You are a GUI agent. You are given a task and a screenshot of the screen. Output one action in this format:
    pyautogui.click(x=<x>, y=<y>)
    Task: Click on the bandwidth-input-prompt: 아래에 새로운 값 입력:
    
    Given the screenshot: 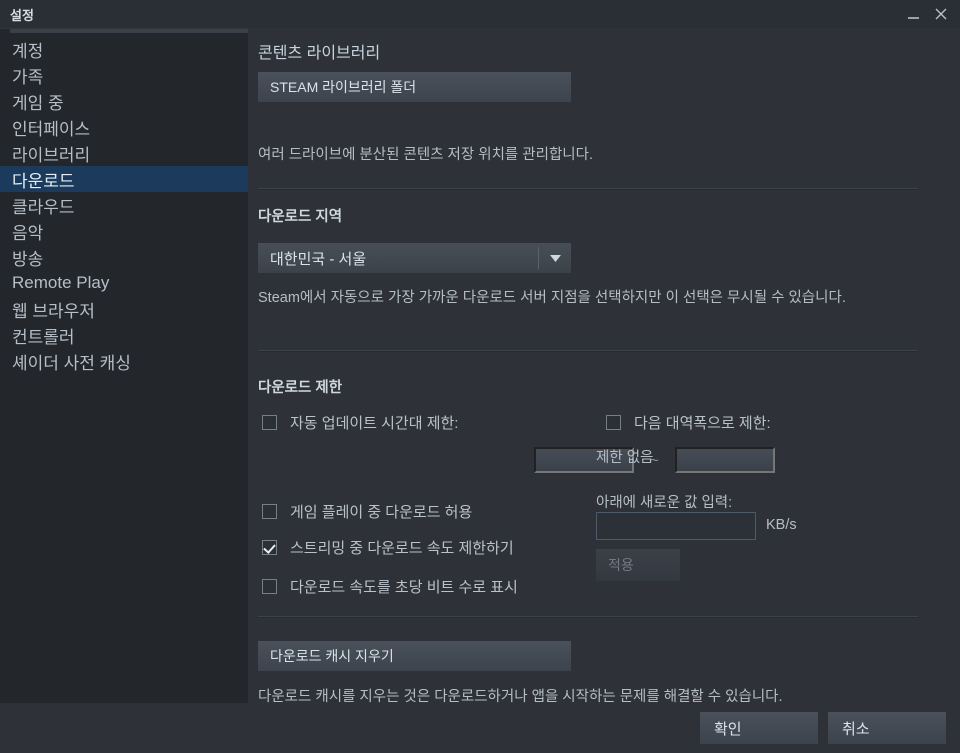 What is the action you would take?
    pyautogui.click(x=664, y=503)
    